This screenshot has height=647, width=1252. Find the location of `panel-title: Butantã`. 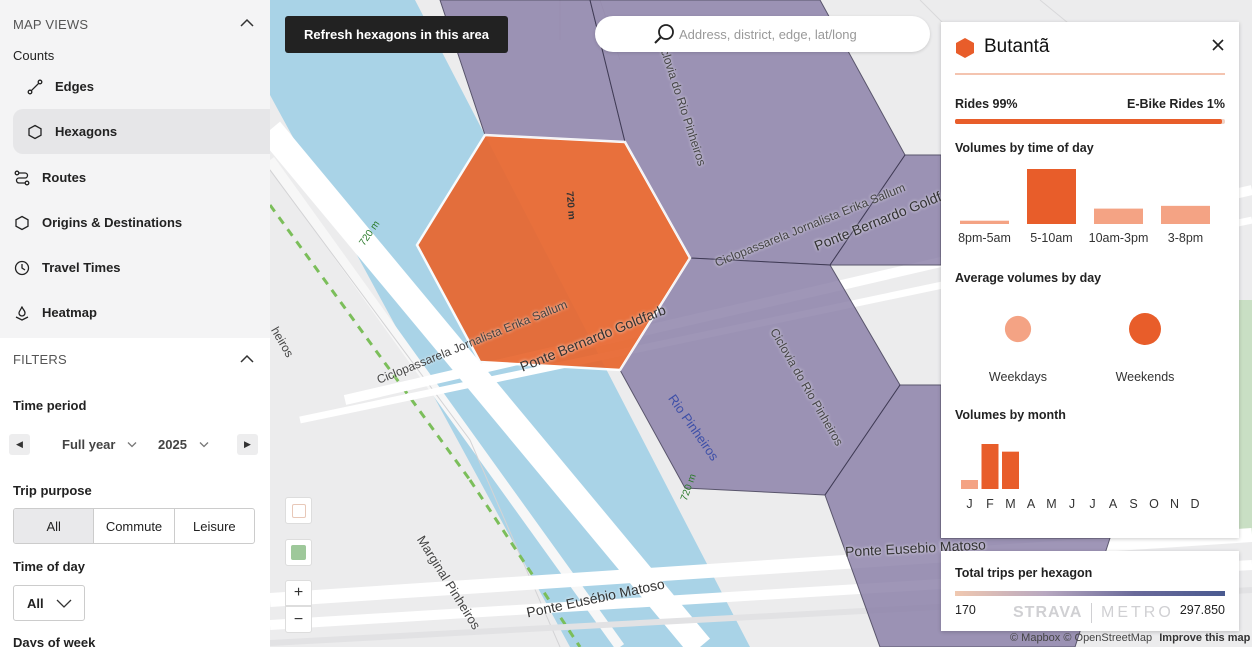

panel-title: Butantã is located at coordinates (1017, 46).